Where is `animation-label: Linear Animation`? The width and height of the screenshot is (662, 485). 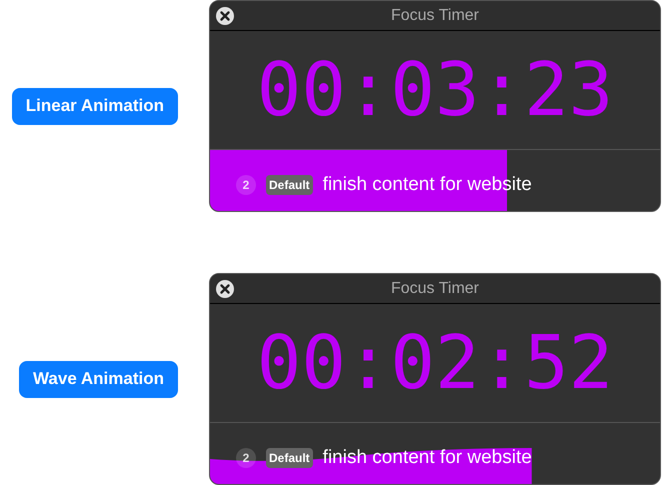
animation-label: Linear Animation is located at coordinates (95, 106).